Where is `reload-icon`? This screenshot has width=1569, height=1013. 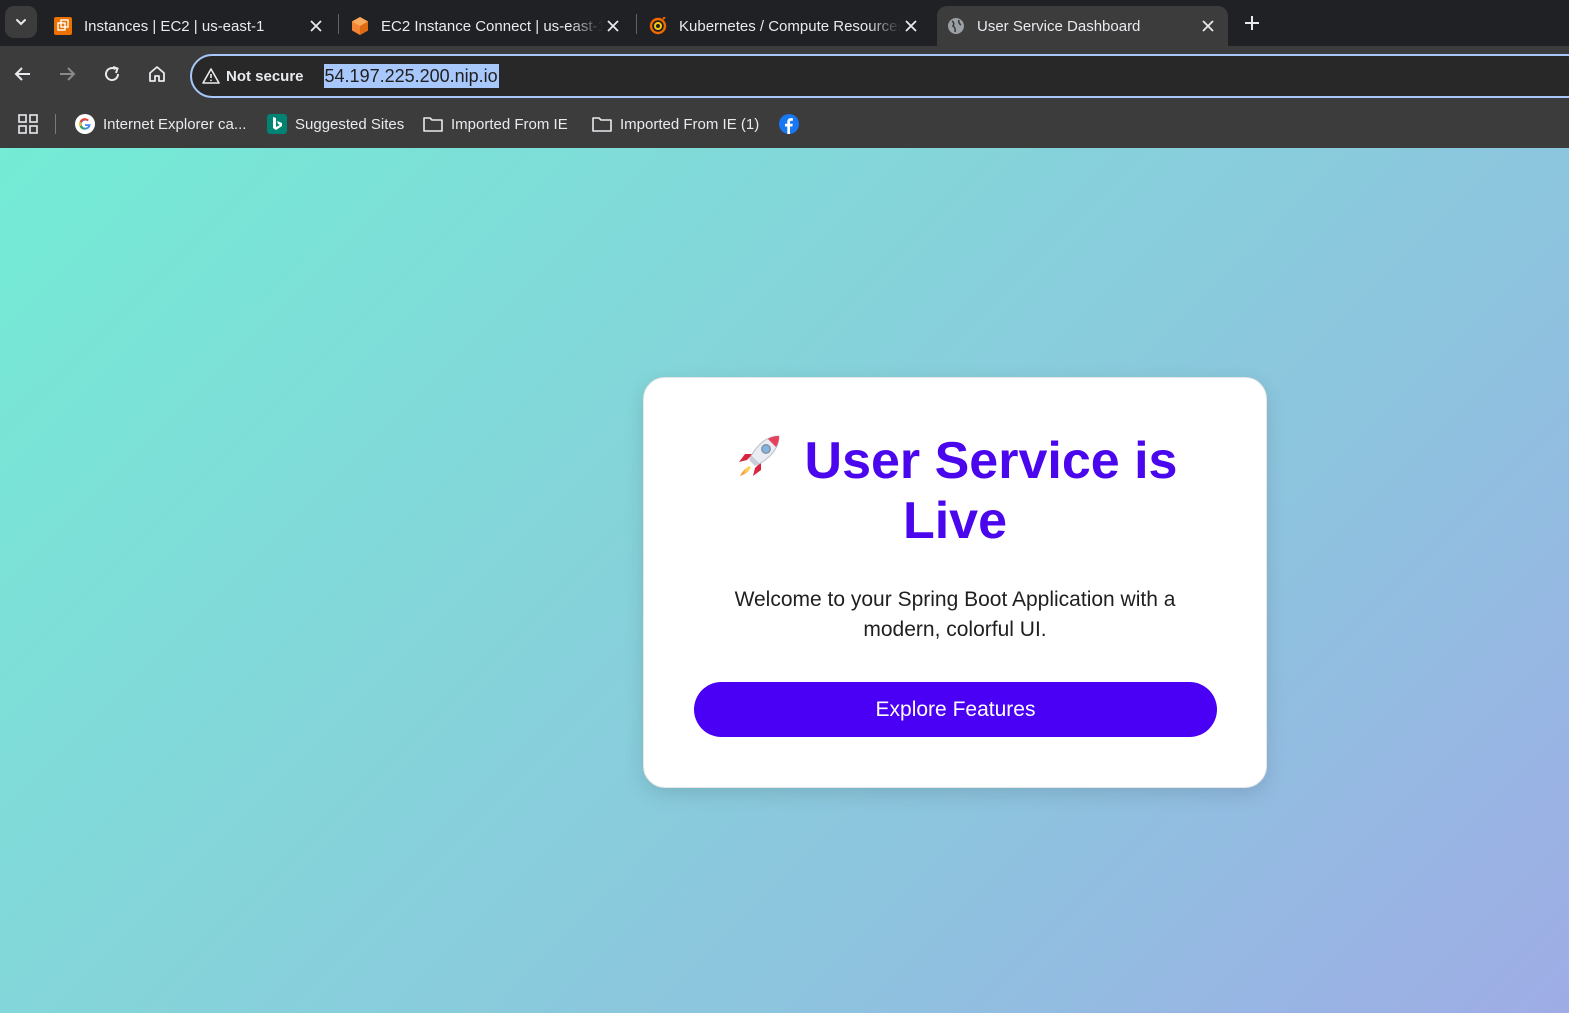
reload-icon is located at coordinates (112, 74).